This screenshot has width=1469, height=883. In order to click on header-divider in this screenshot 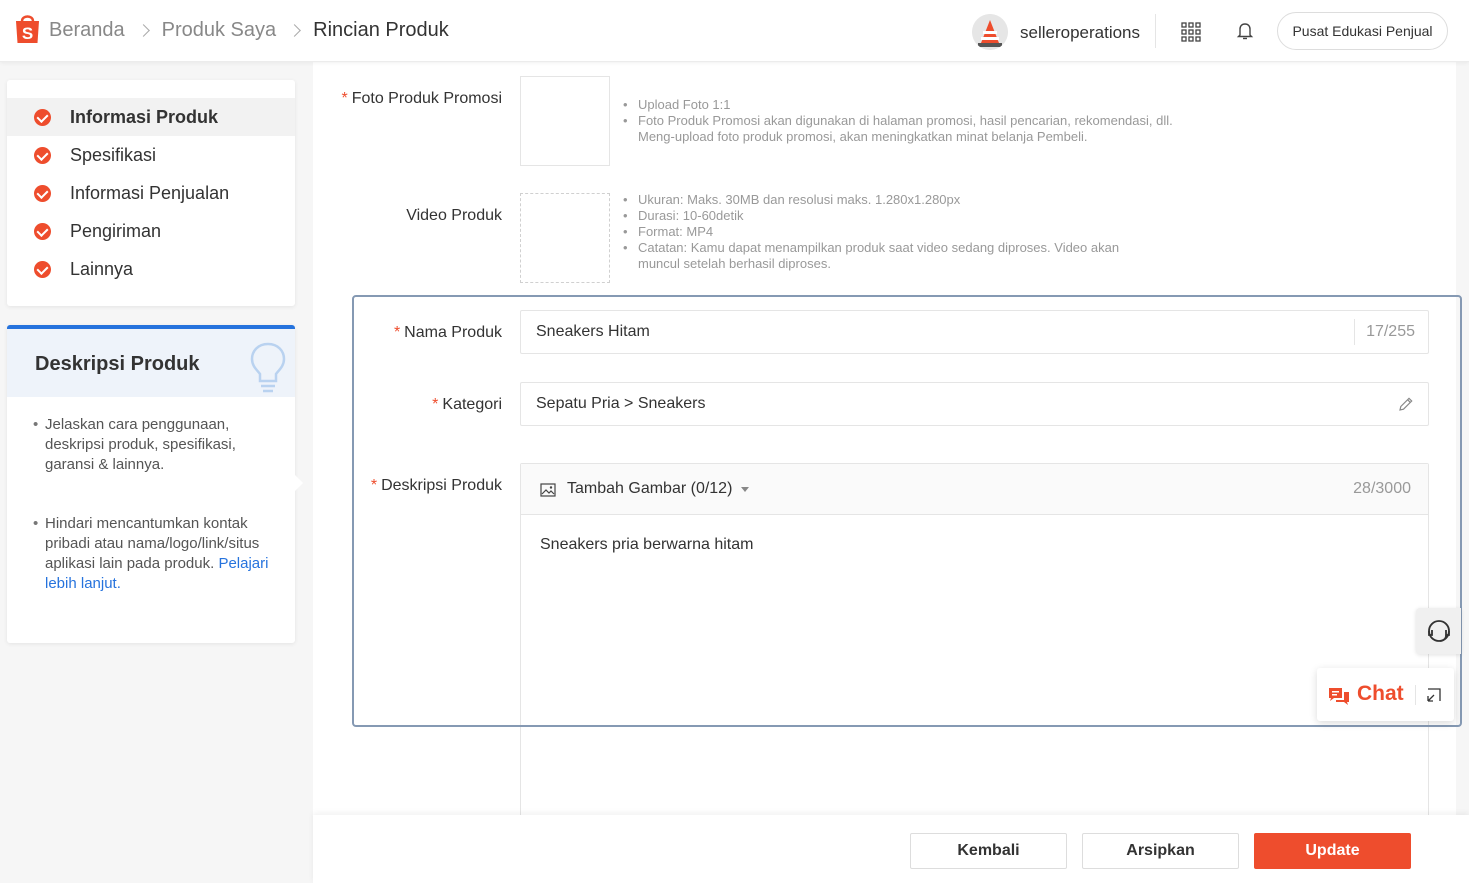, I will do `click(1155, 31)`.